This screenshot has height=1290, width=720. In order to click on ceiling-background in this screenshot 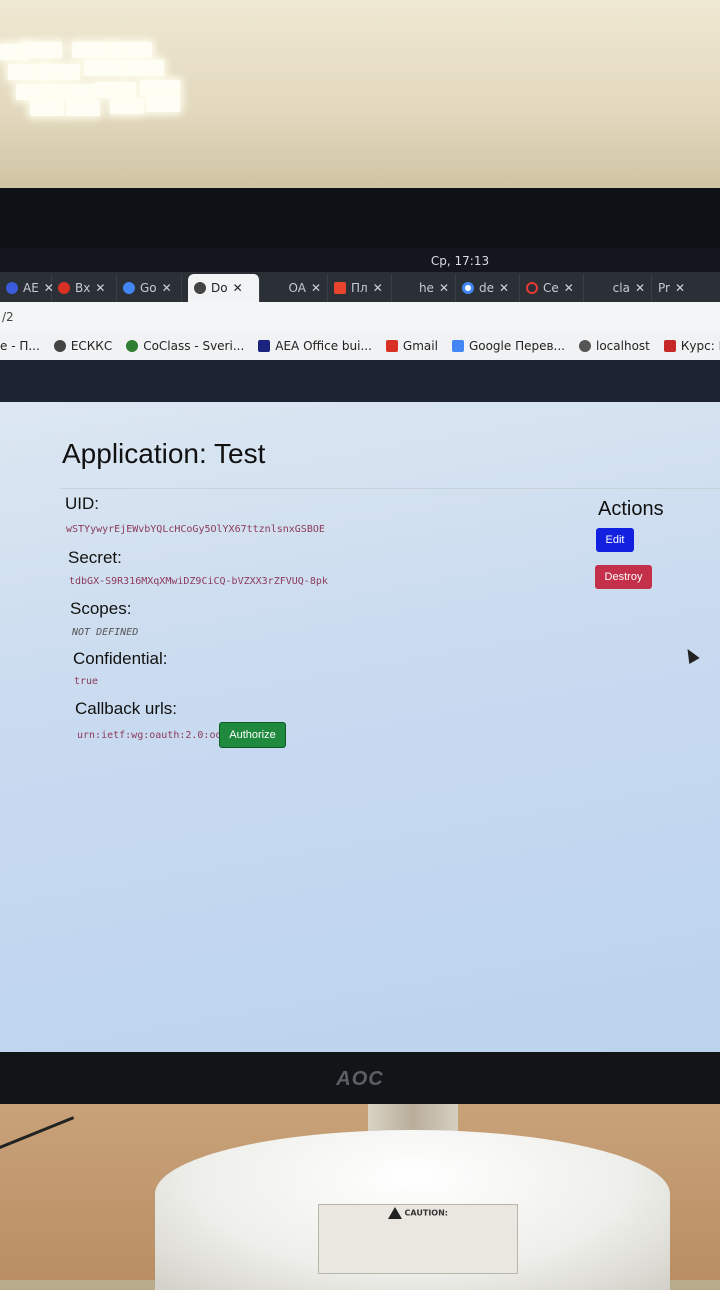, I will do `click(360, 95)`.